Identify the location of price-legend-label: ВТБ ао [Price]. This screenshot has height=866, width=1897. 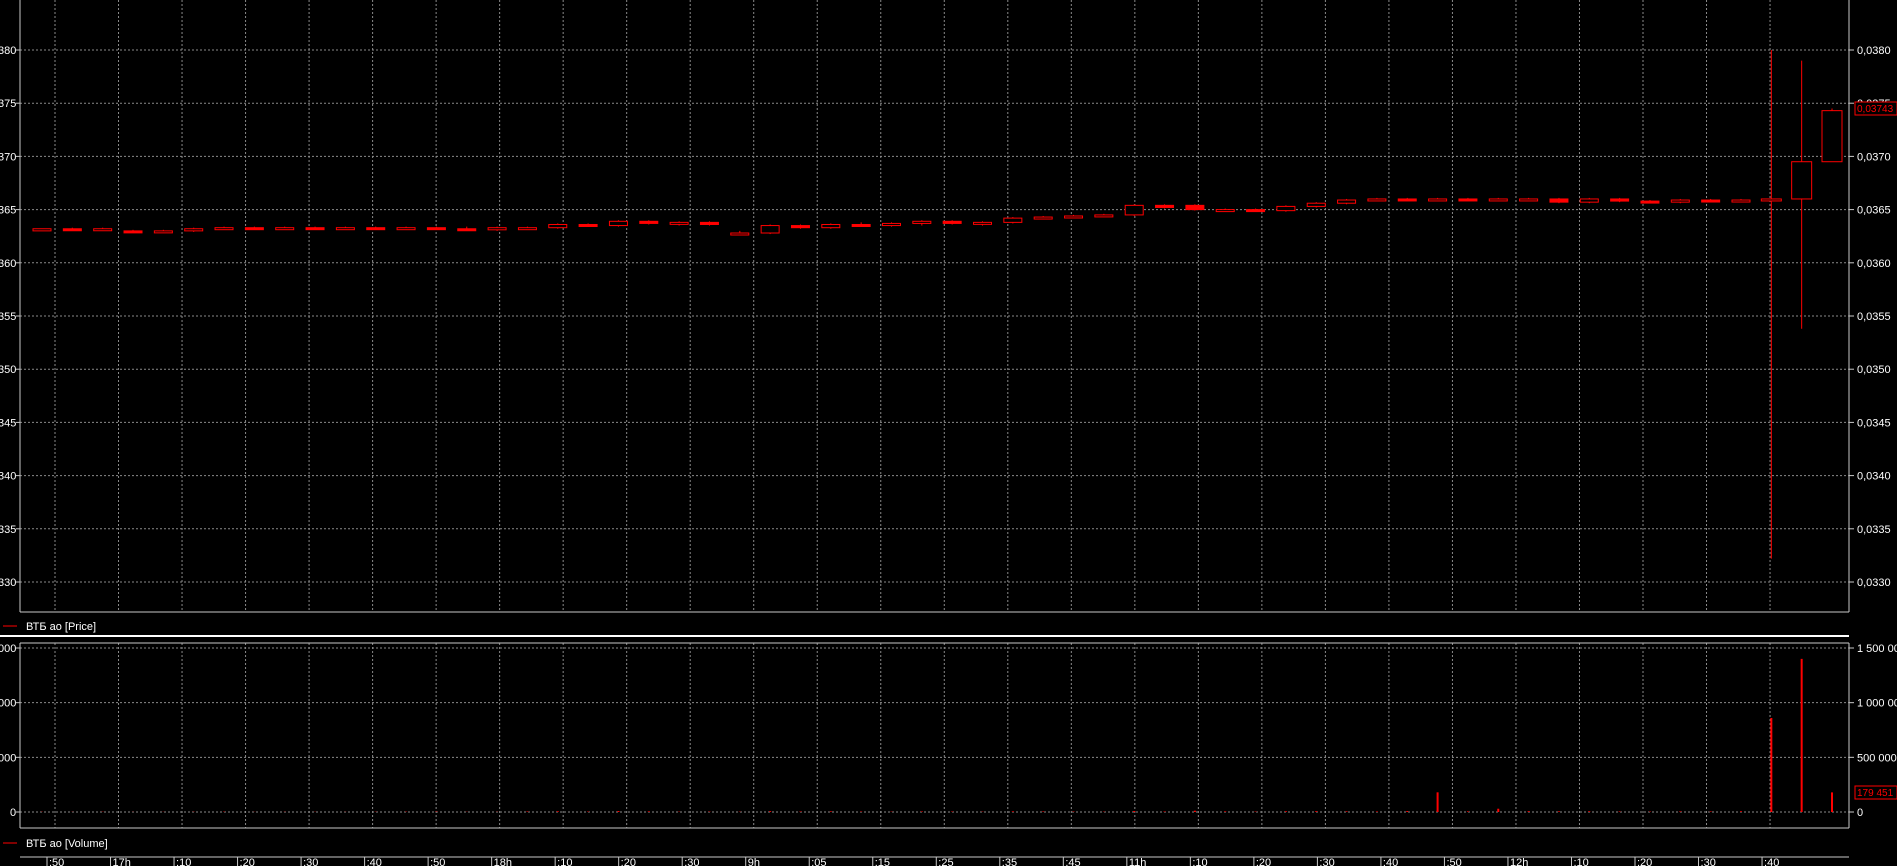
(61, 627).